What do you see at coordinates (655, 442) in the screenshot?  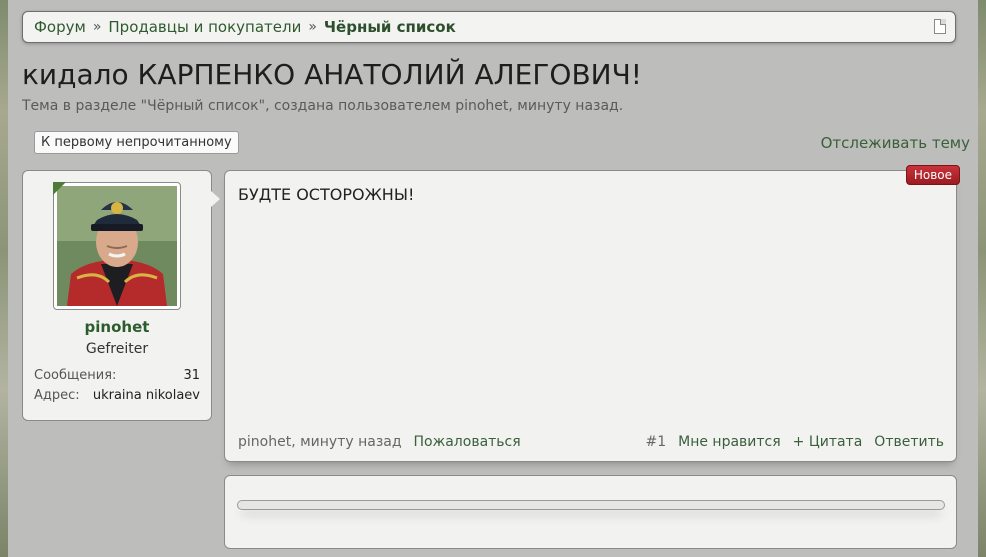 I see `post-number-link: #1` at bounding box center [655, 442].